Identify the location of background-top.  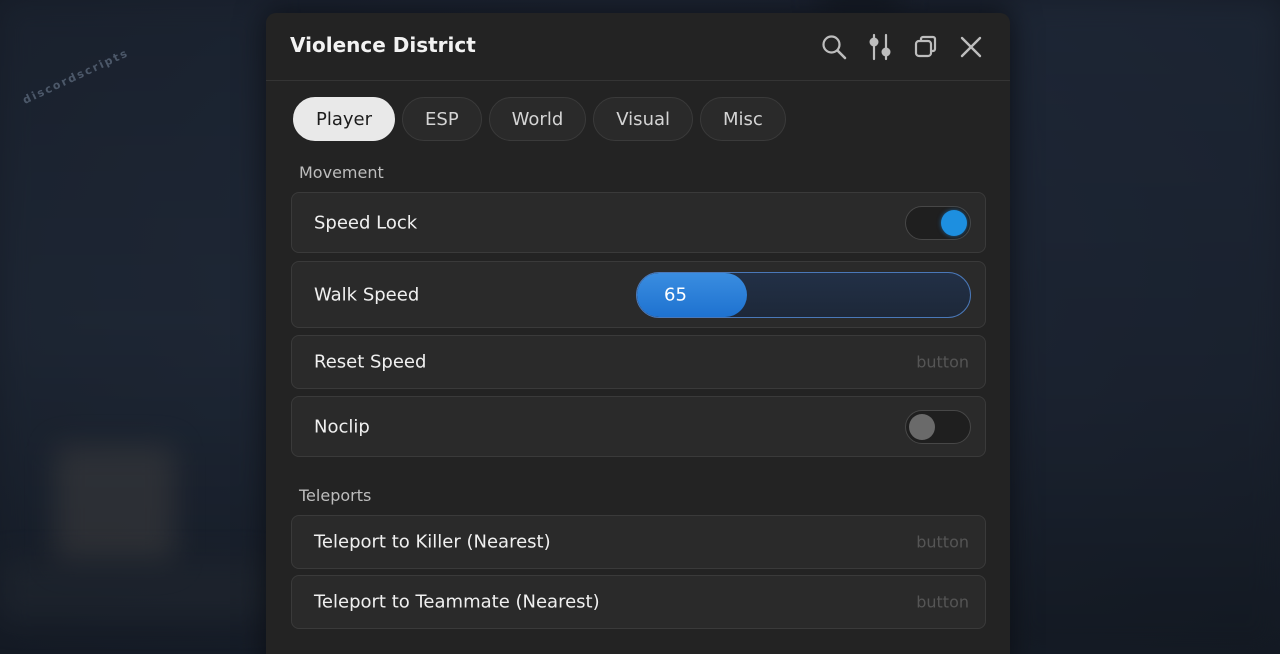
(860, 5).